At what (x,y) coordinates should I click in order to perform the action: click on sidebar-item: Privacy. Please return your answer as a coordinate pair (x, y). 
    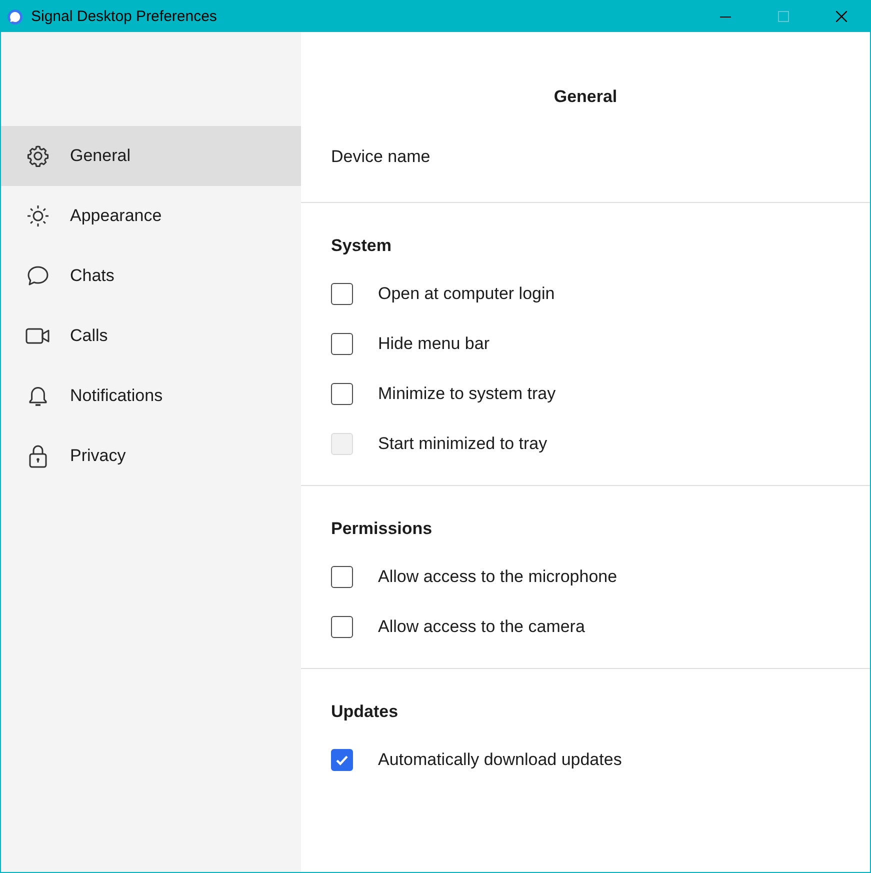
    Looking at the image, I should click on (151, 456).